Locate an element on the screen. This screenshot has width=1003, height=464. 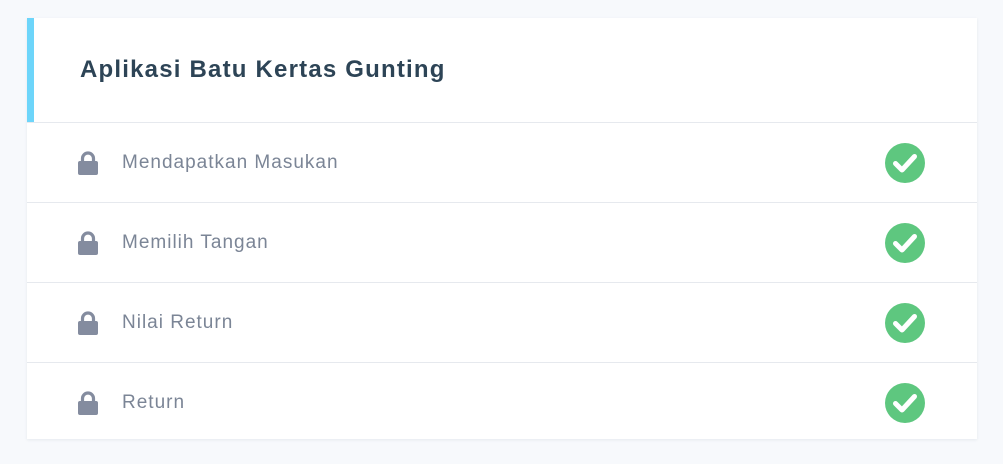
lesson-label: Return is located at coordinates (154, 402).